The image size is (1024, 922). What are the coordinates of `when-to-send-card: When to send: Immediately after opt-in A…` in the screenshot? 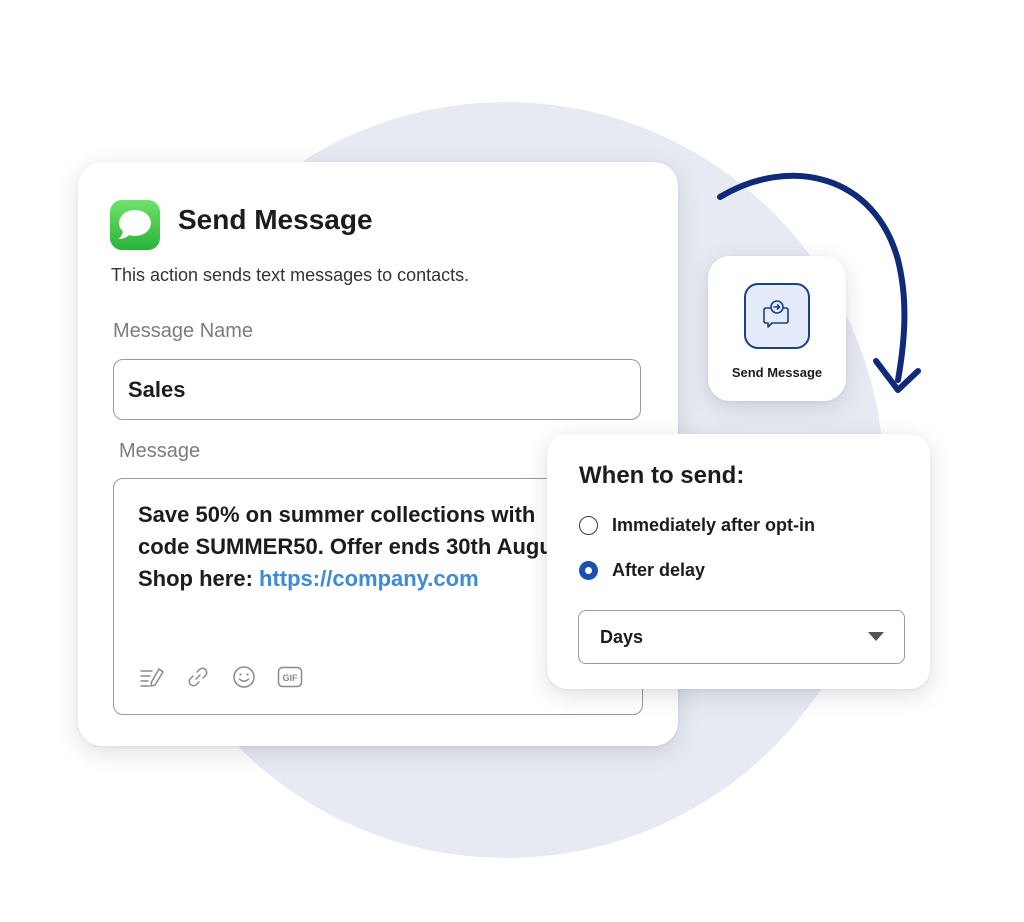 It's located at (738, 561).